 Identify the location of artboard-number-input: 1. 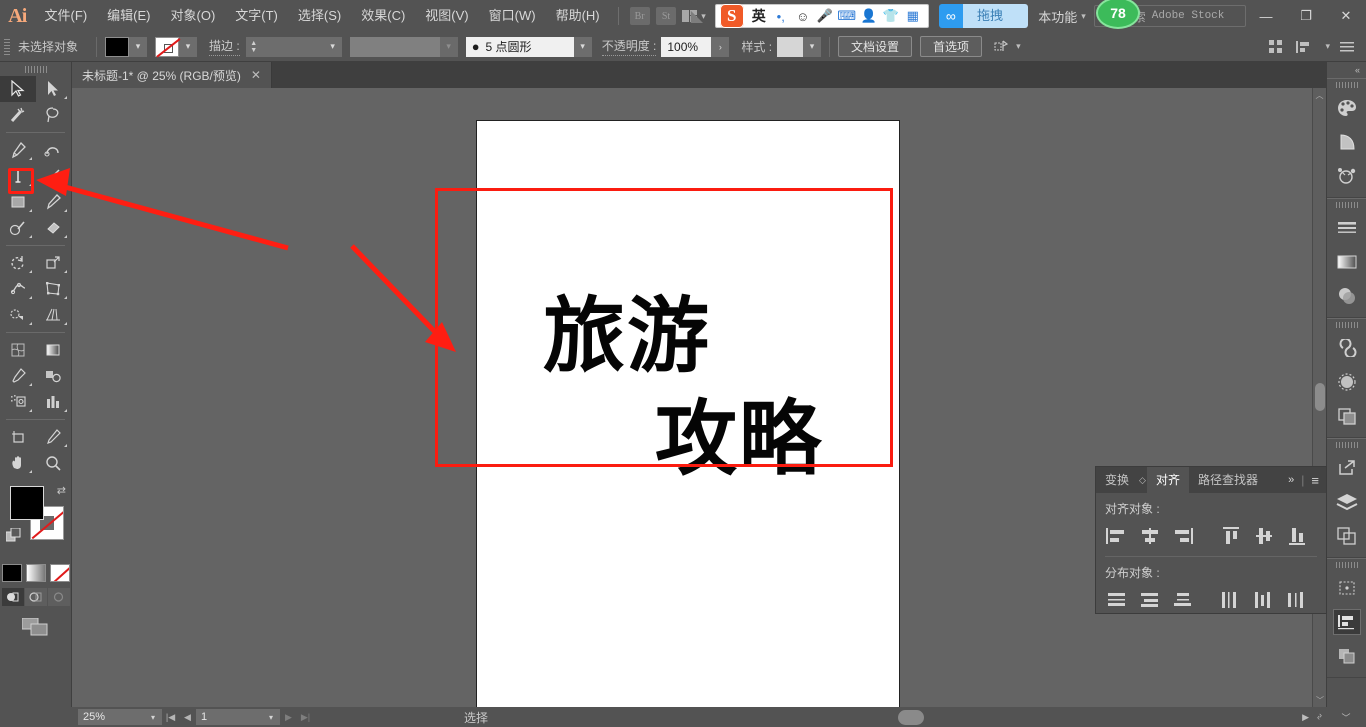
(229, 717).